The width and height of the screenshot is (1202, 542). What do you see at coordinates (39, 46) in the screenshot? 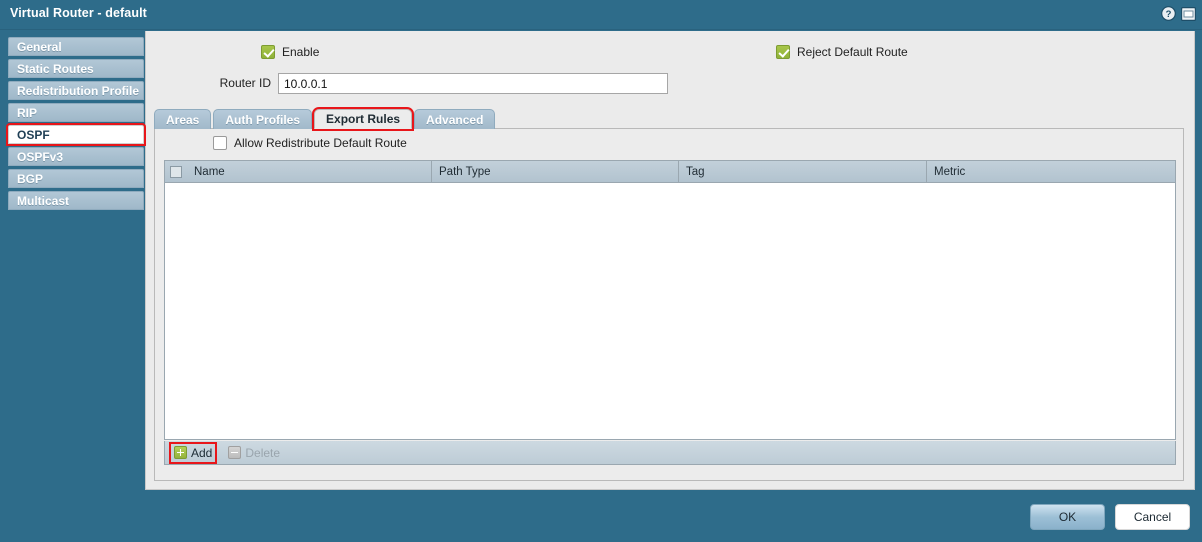
I see `sidebar-item-label: General` at bounding box center [39, 46].